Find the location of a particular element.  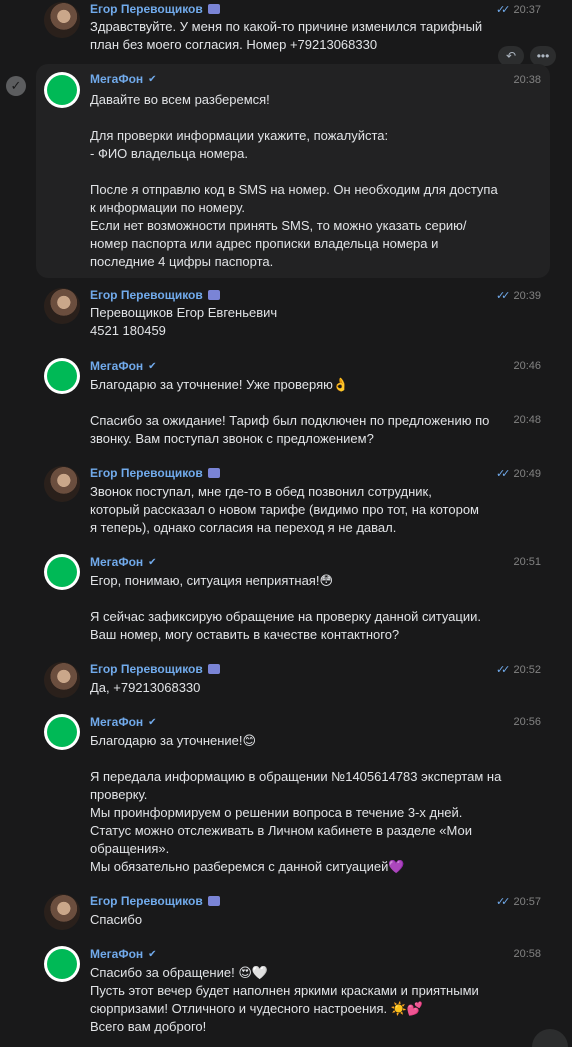

message-text: обращения». is located at coordinates (130, 848).